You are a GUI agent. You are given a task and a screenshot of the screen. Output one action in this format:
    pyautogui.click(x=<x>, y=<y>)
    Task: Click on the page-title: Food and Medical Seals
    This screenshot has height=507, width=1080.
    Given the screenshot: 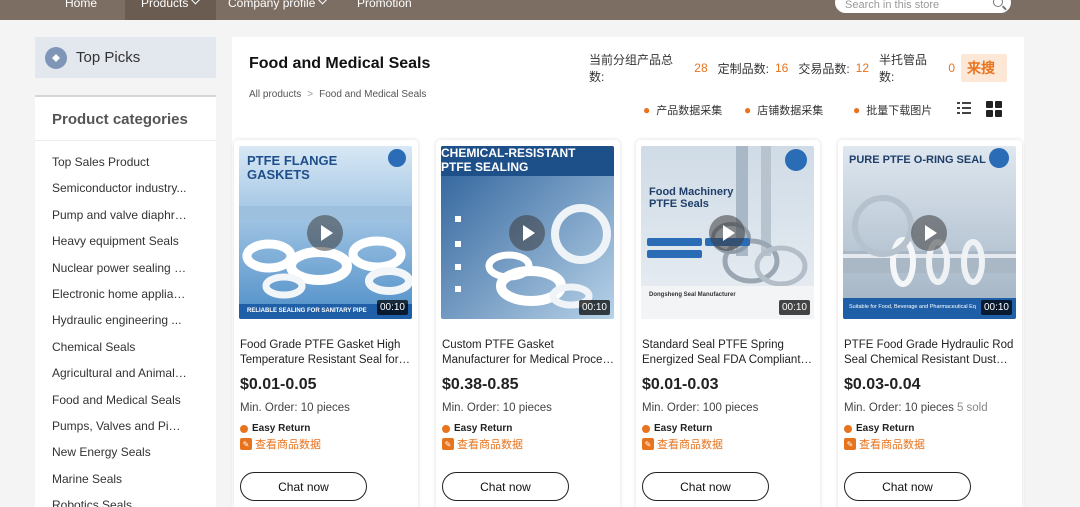 What is the action you would take?
    pyautogui.click(x=340, y=63)
    